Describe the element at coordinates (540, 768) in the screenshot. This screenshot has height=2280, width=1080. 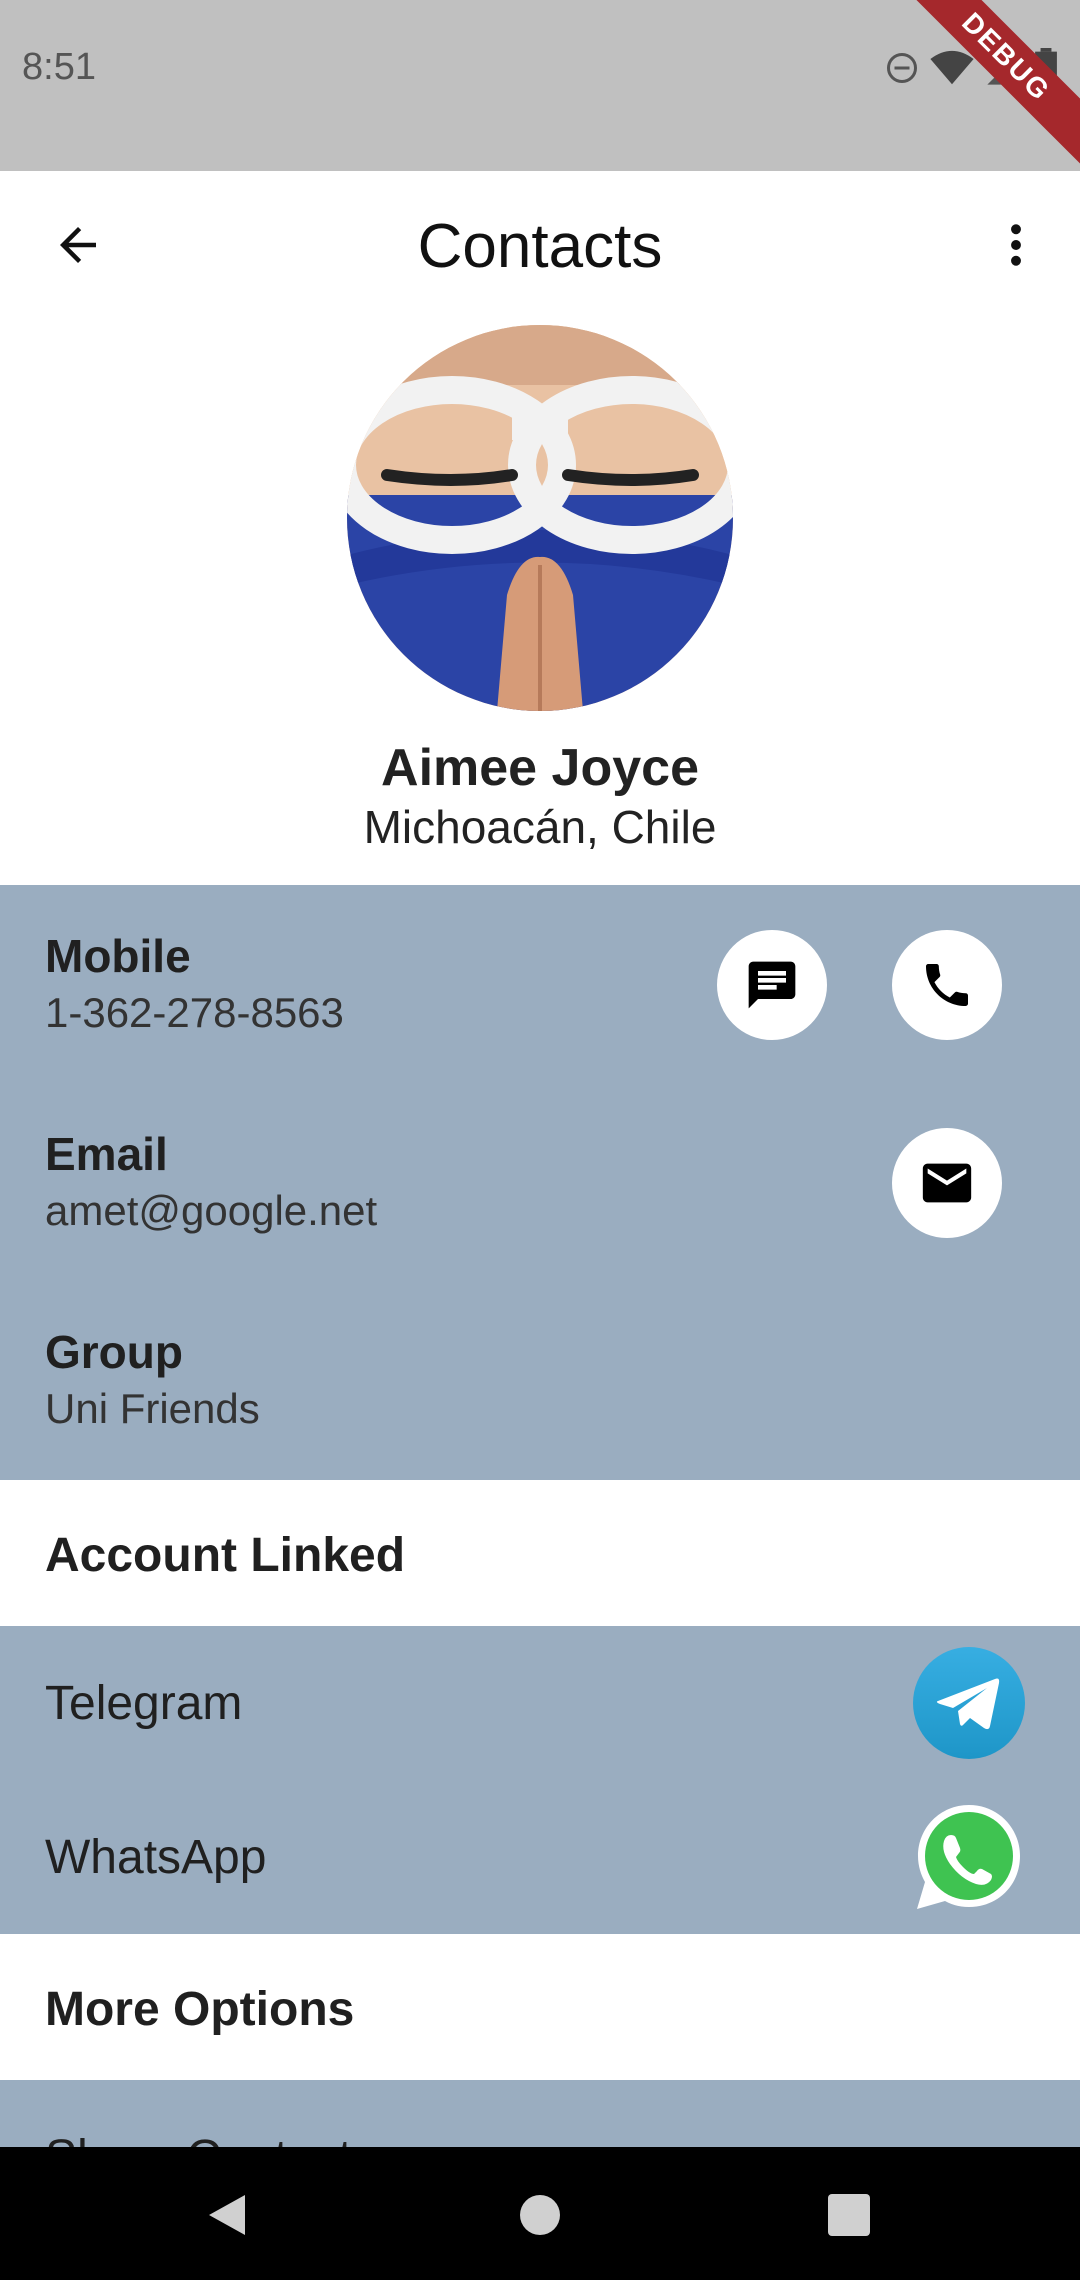
I see `contact-name: Aimee Joyce` at that location.